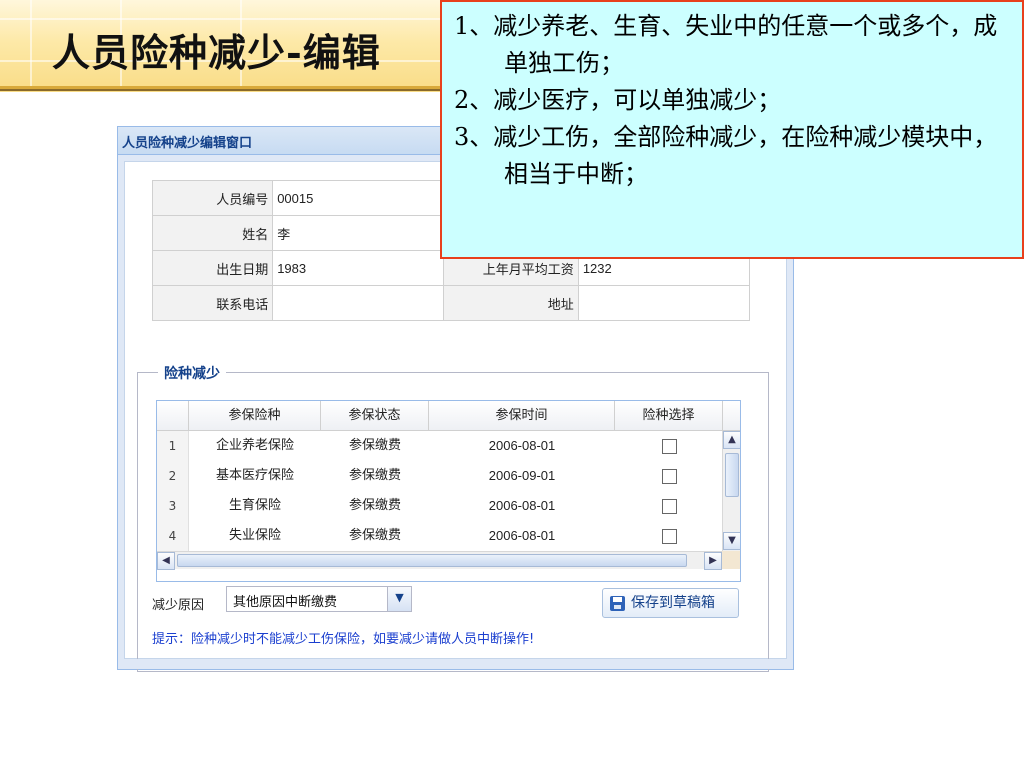 The image size is (1024, 768). Describe the element at coordinates (432, 560) in the screenshot. I see `horizontal-scroll-thumb` at that location.